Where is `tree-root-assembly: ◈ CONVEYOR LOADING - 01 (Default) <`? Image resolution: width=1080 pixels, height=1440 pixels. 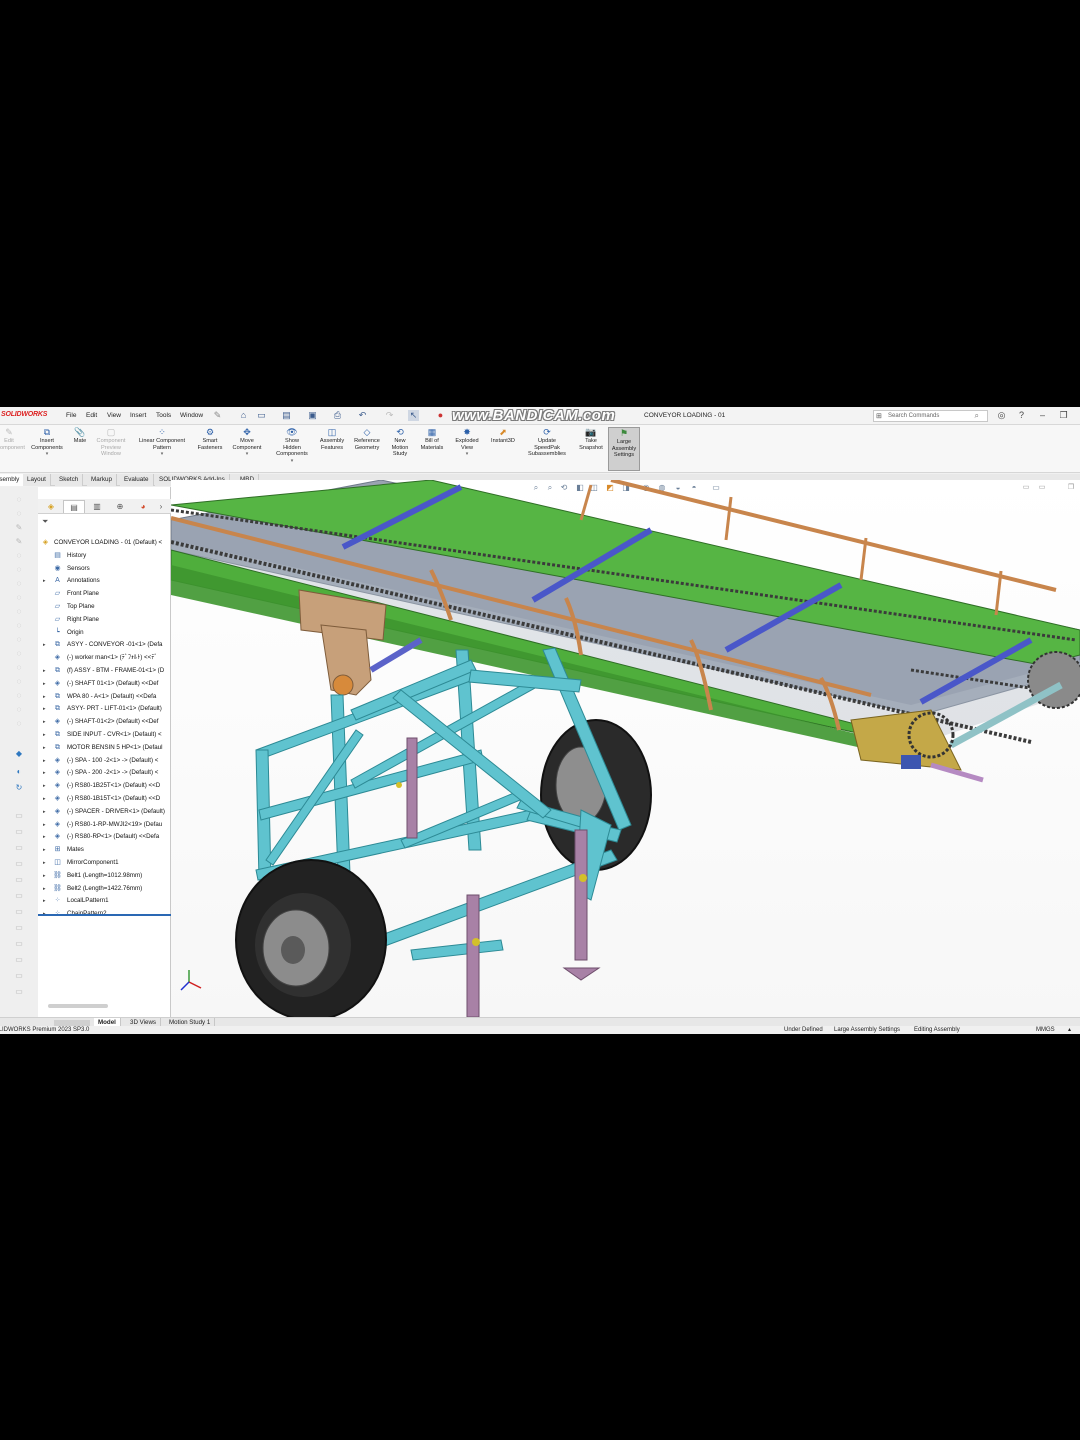
tree-root-assembly: ◈ CONVEYOR LOADING - 01 (Default) < is located at coordinates (104, 543).